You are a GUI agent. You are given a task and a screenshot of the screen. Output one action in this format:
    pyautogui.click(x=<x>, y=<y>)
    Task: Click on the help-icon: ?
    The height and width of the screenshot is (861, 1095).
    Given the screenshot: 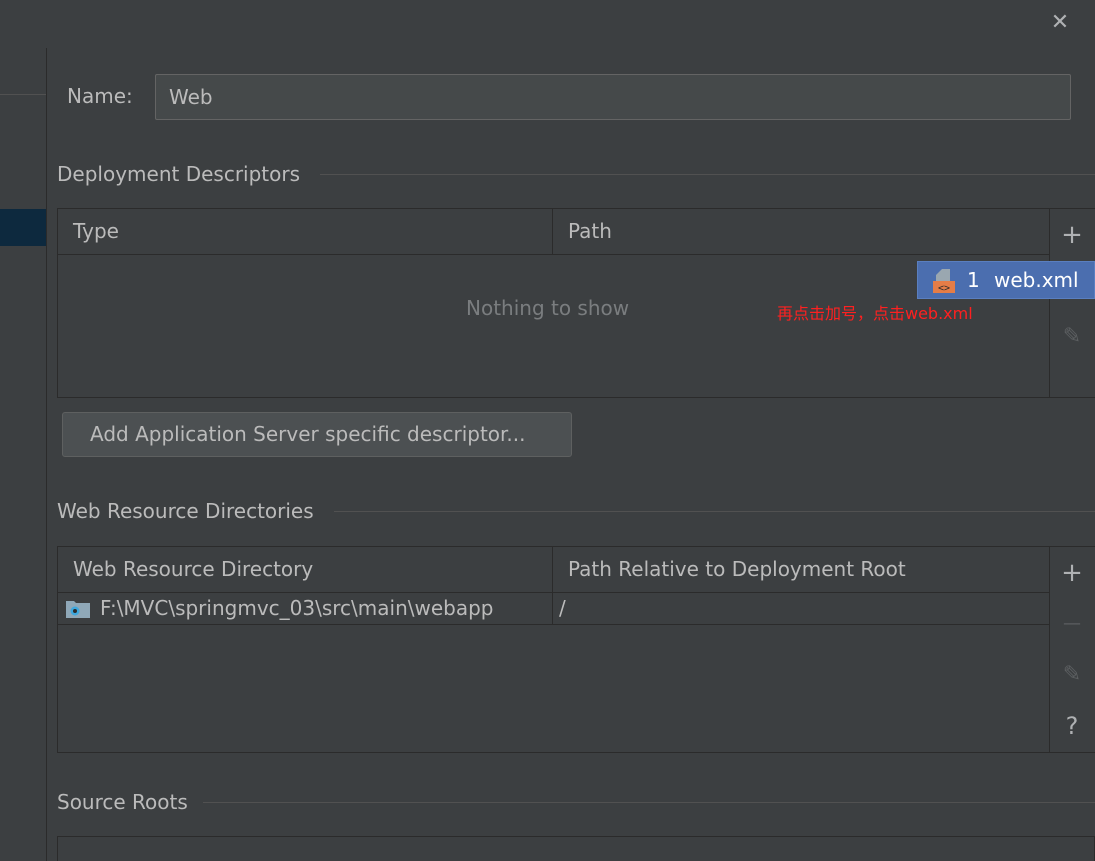 What is the action you would take?
    pyautogui.click(x=1072, y=726)
    